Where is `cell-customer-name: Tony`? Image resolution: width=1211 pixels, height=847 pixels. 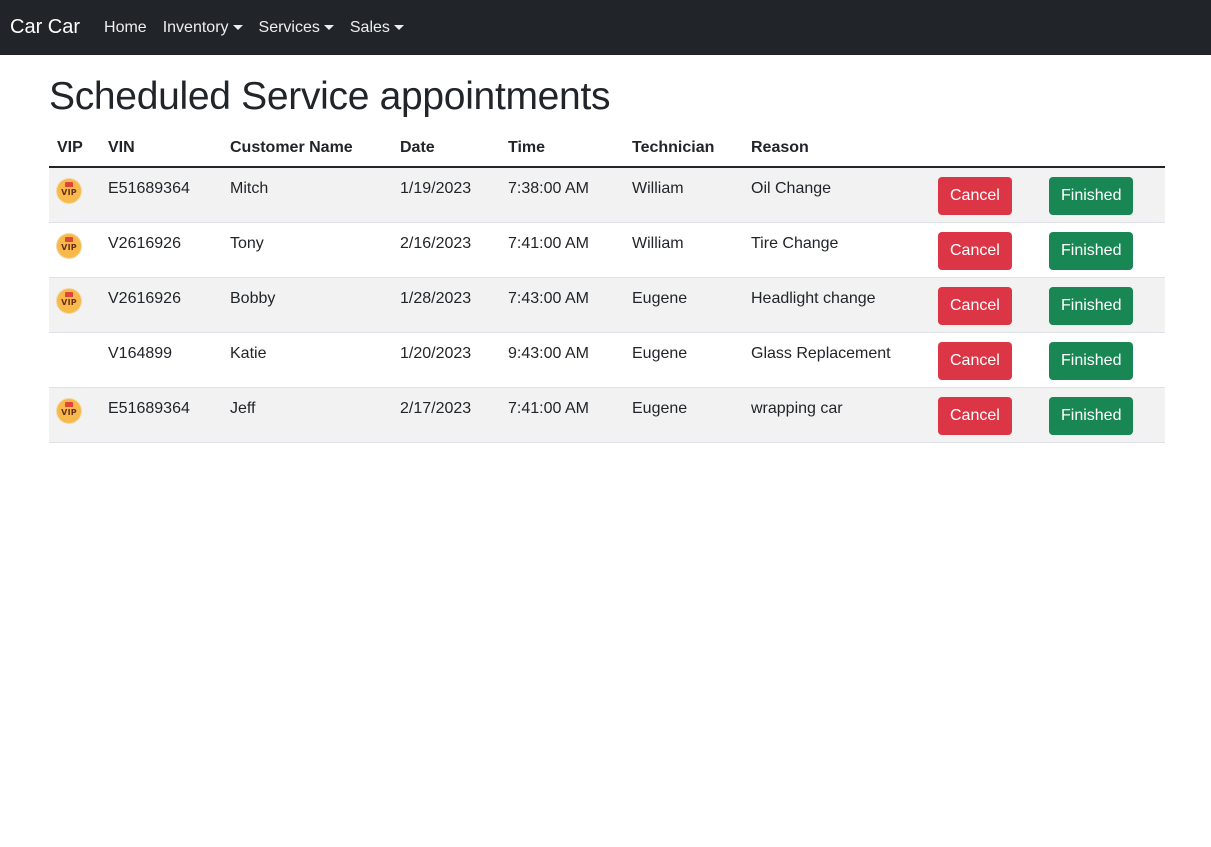
cell-customer-name: Tony is located at coordinates (307, 250).